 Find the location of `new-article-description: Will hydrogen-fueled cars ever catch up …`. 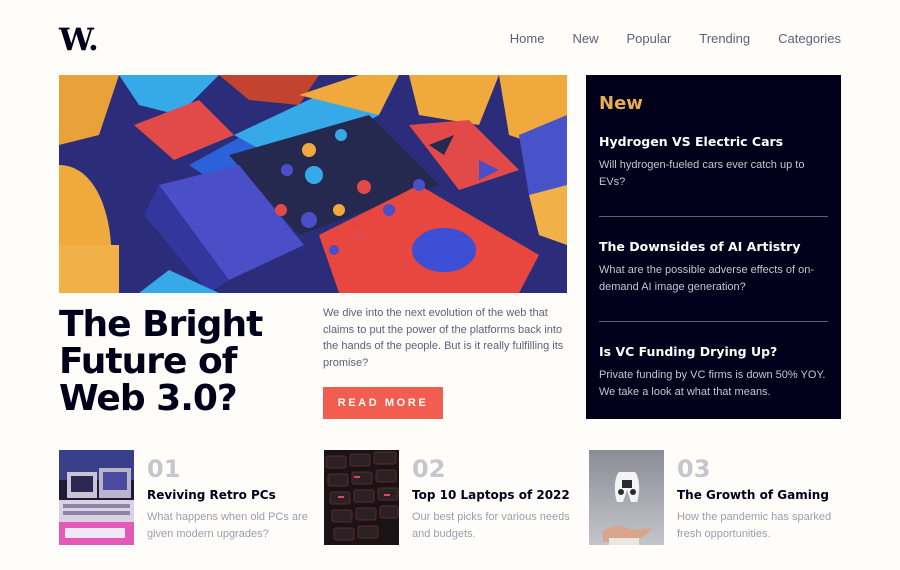

new-article-description: Will hydrogen-fueled cars ever catch up … is located at coordinates (702, 173).